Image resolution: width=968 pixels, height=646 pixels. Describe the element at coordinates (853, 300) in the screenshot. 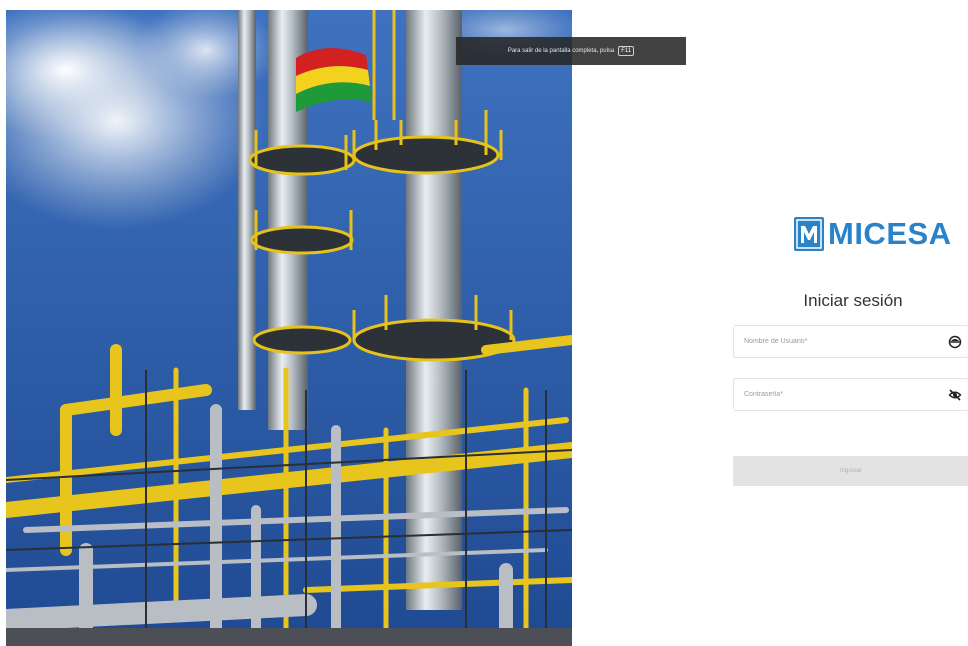

I see `login-title: Iniciar sesión` at that location.